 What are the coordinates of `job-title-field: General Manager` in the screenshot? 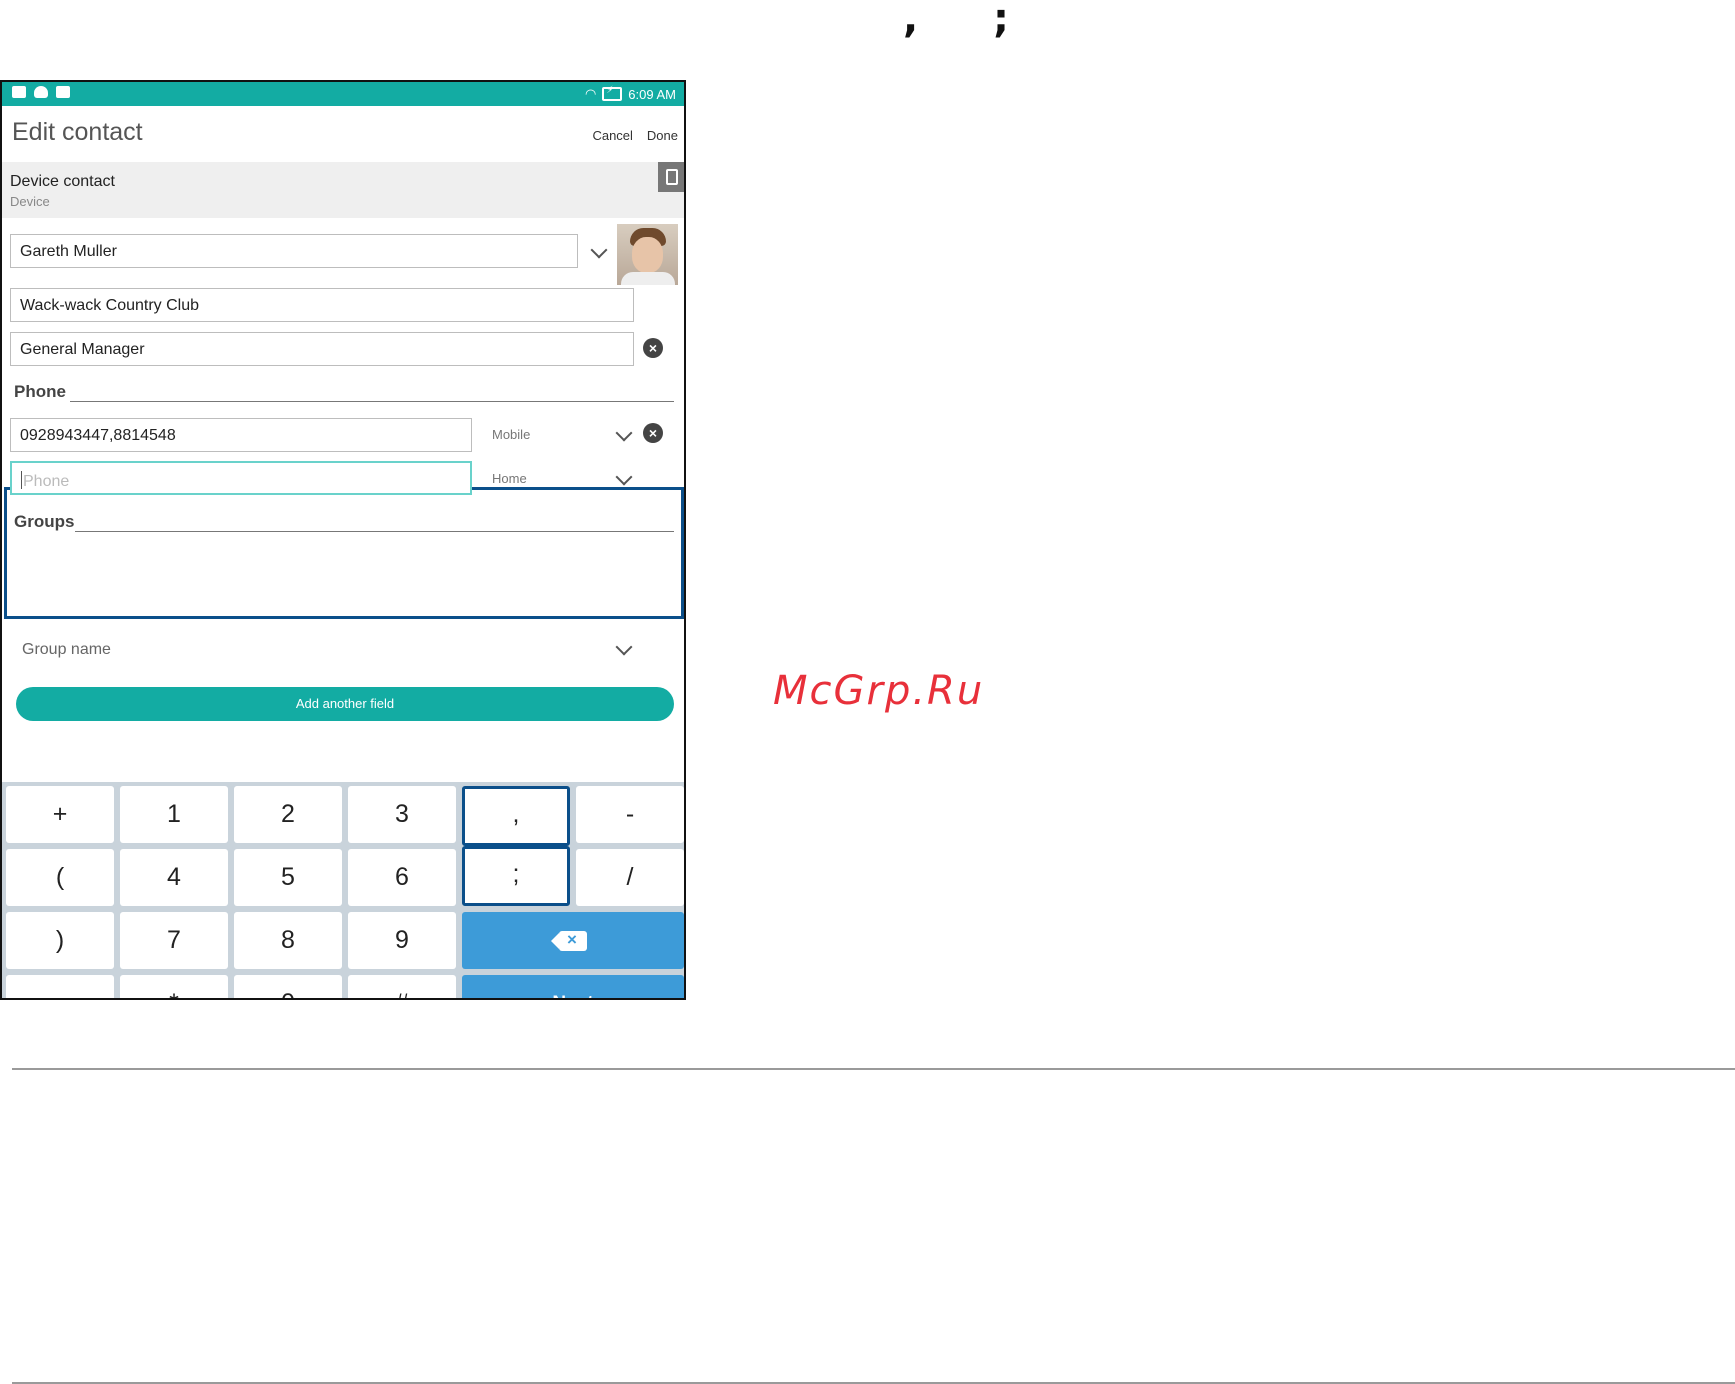 It's located at (322, 349).